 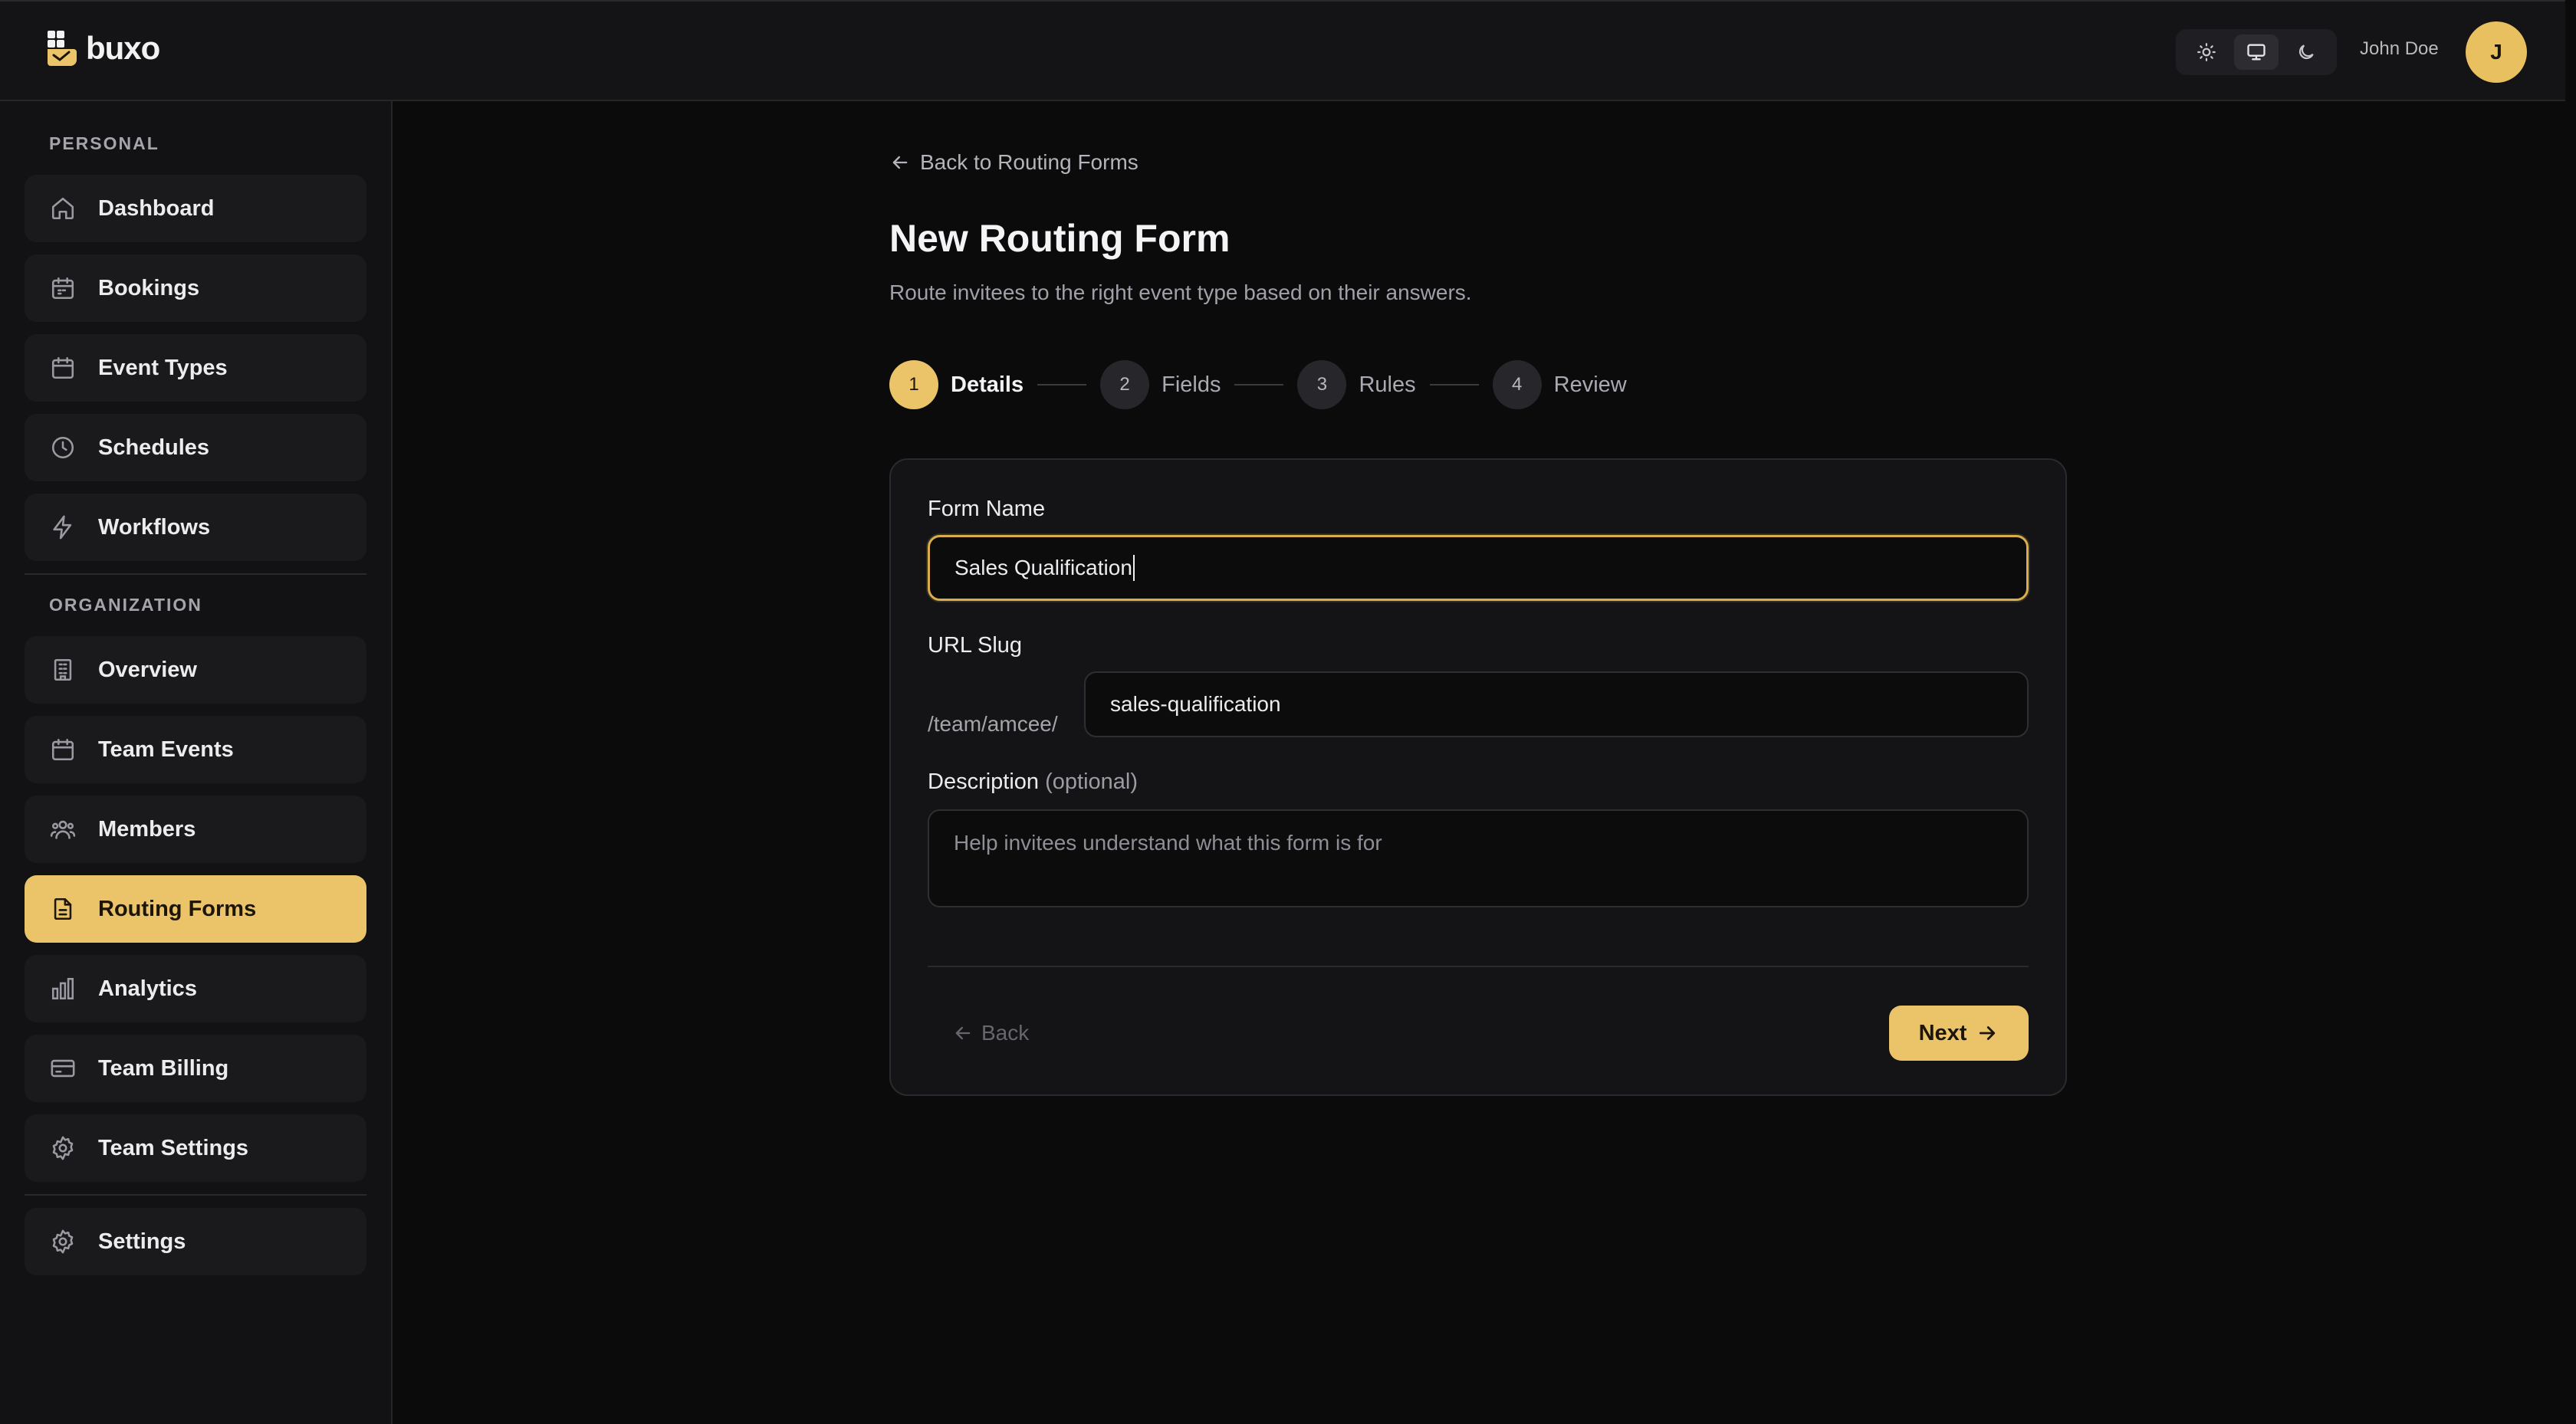 What do you see at coordinates (156, 208) in the screenshot?
I see `sidebar-item-label: Dashboard` at bounding box center [156, 208].